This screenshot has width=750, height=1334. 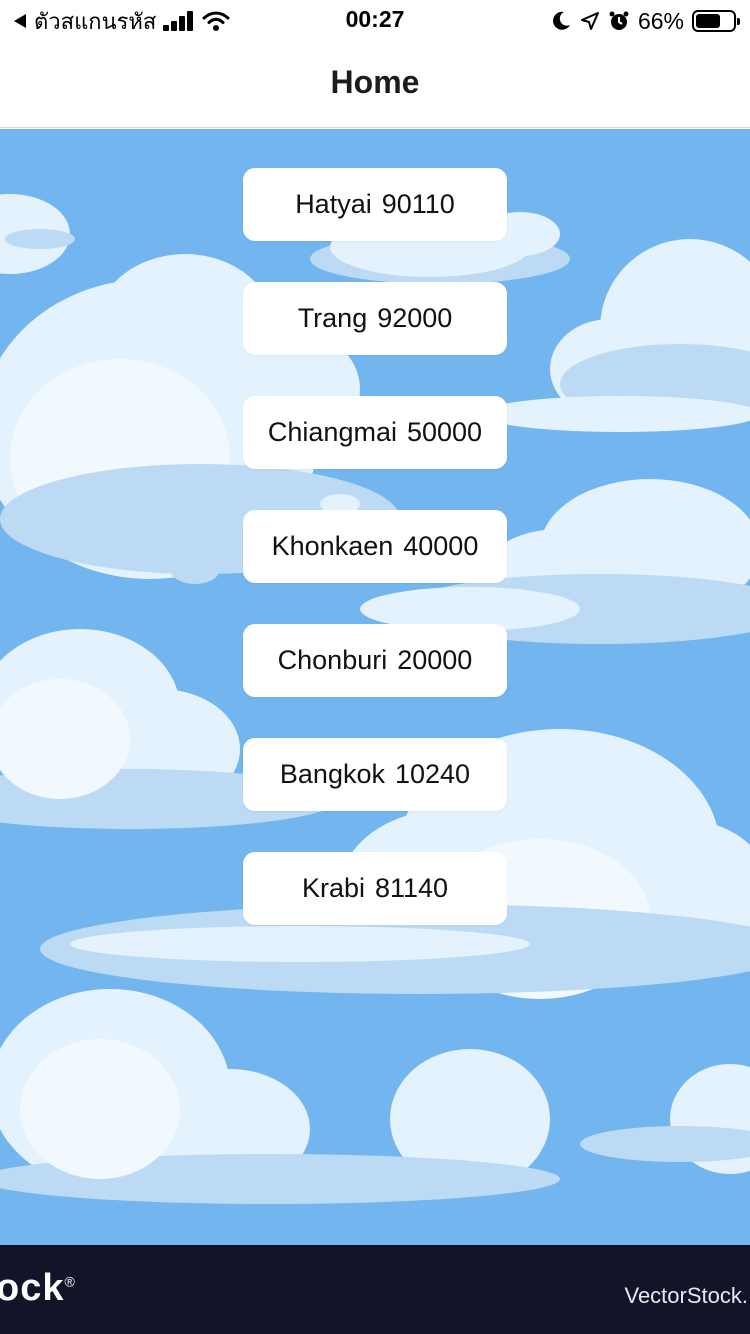 I want to click on city-zip: 40000, so click(x=441, y=546).